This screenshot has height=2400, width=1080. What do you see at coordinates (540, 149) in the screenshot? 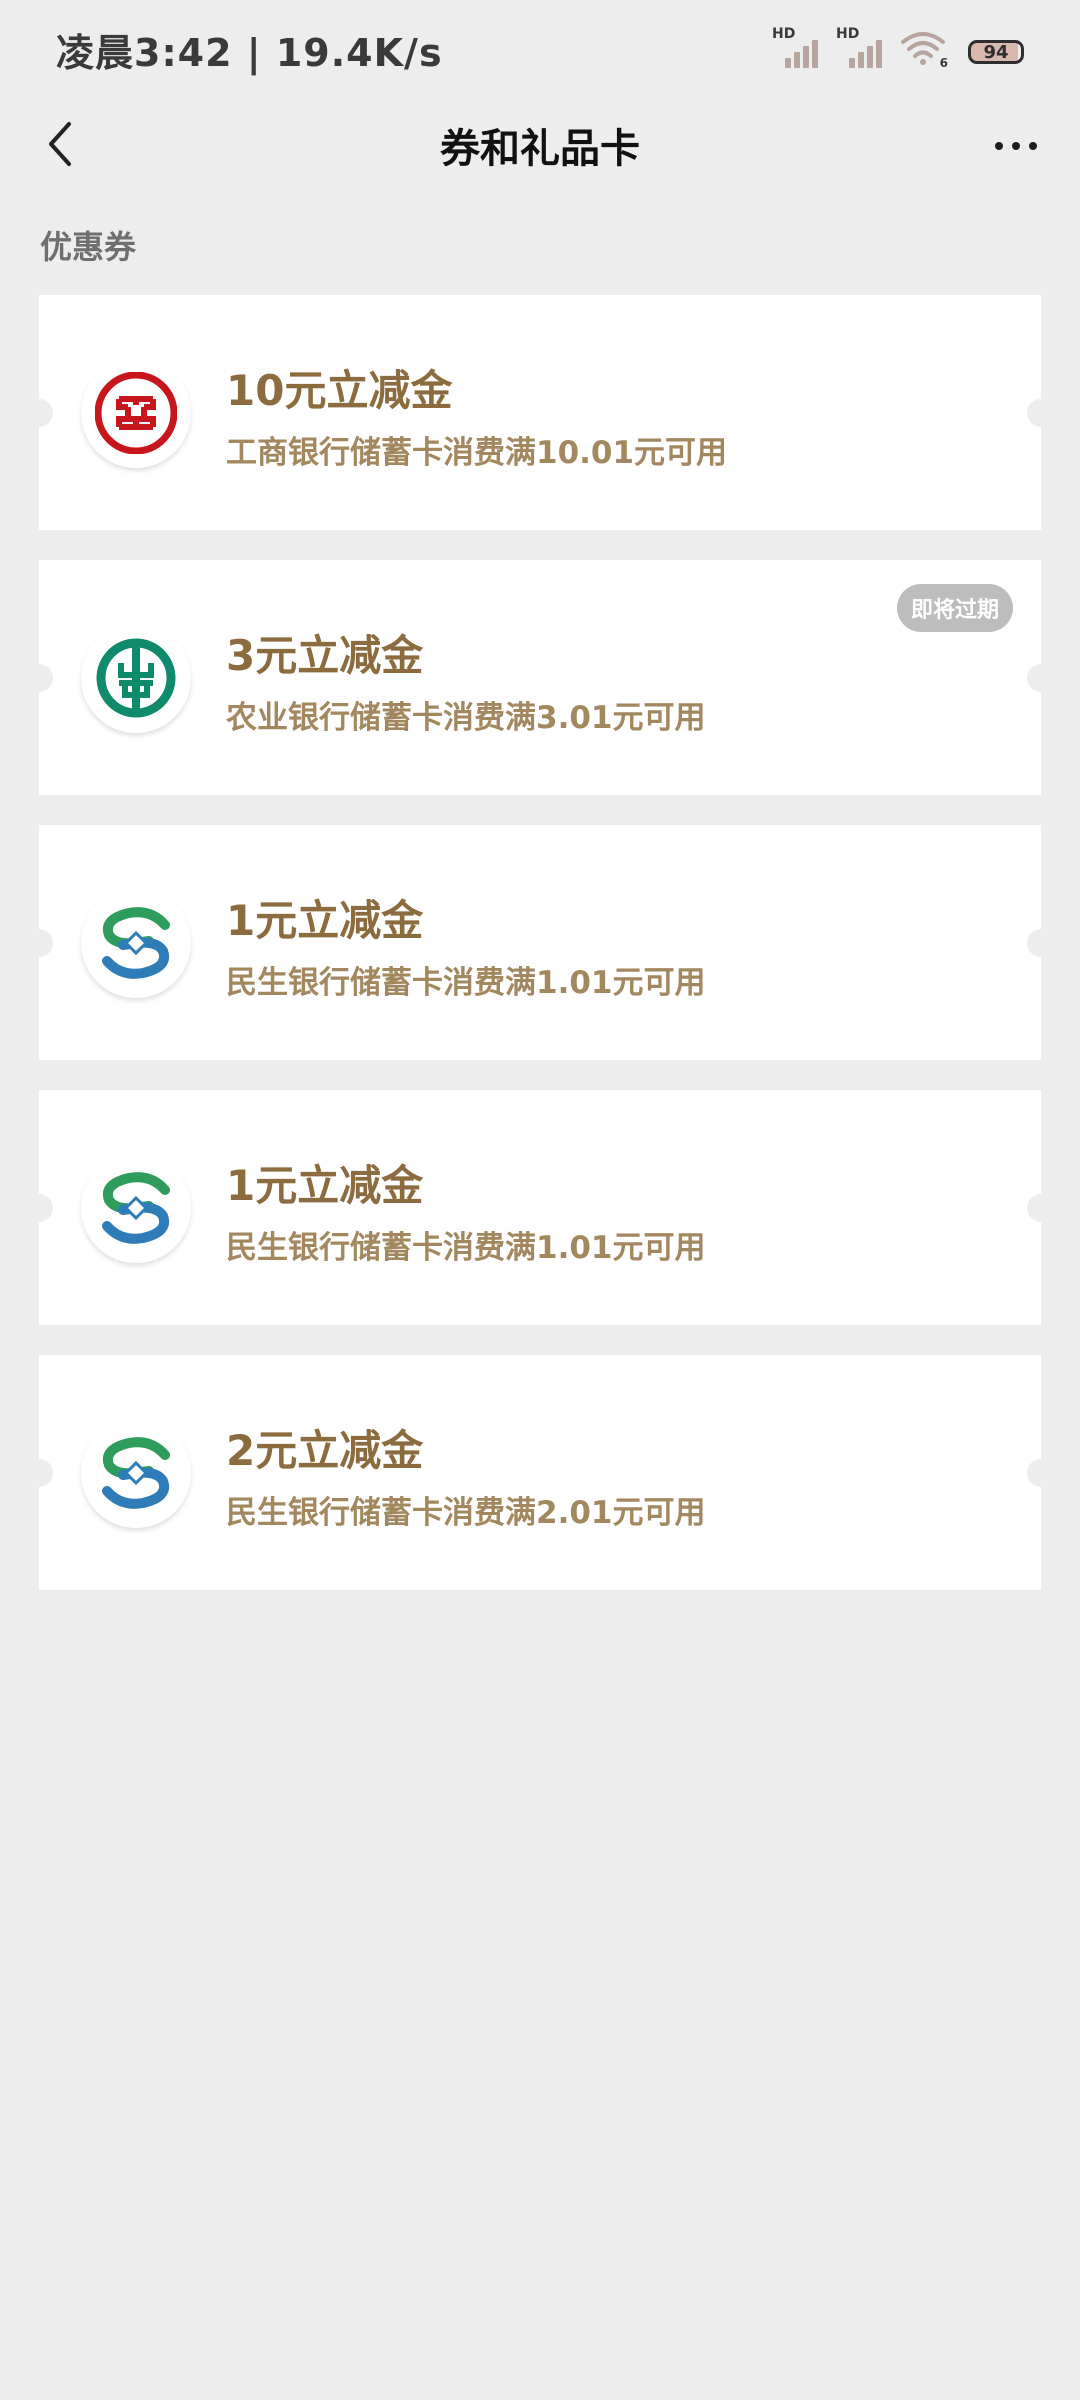
I see `page-title: 券和礼品卡` at bounding box center [540, 149].